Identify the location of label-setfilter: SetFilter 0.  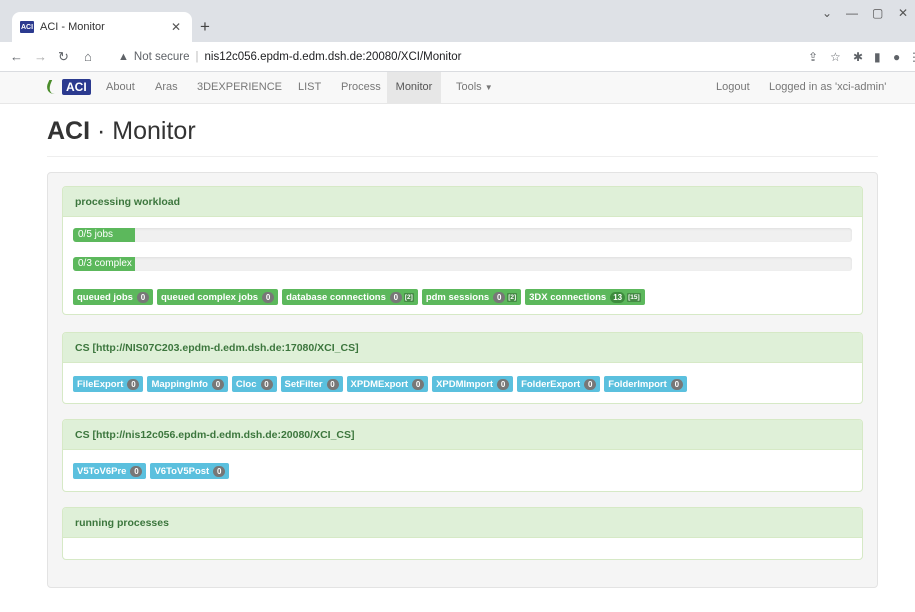
(311, 384).